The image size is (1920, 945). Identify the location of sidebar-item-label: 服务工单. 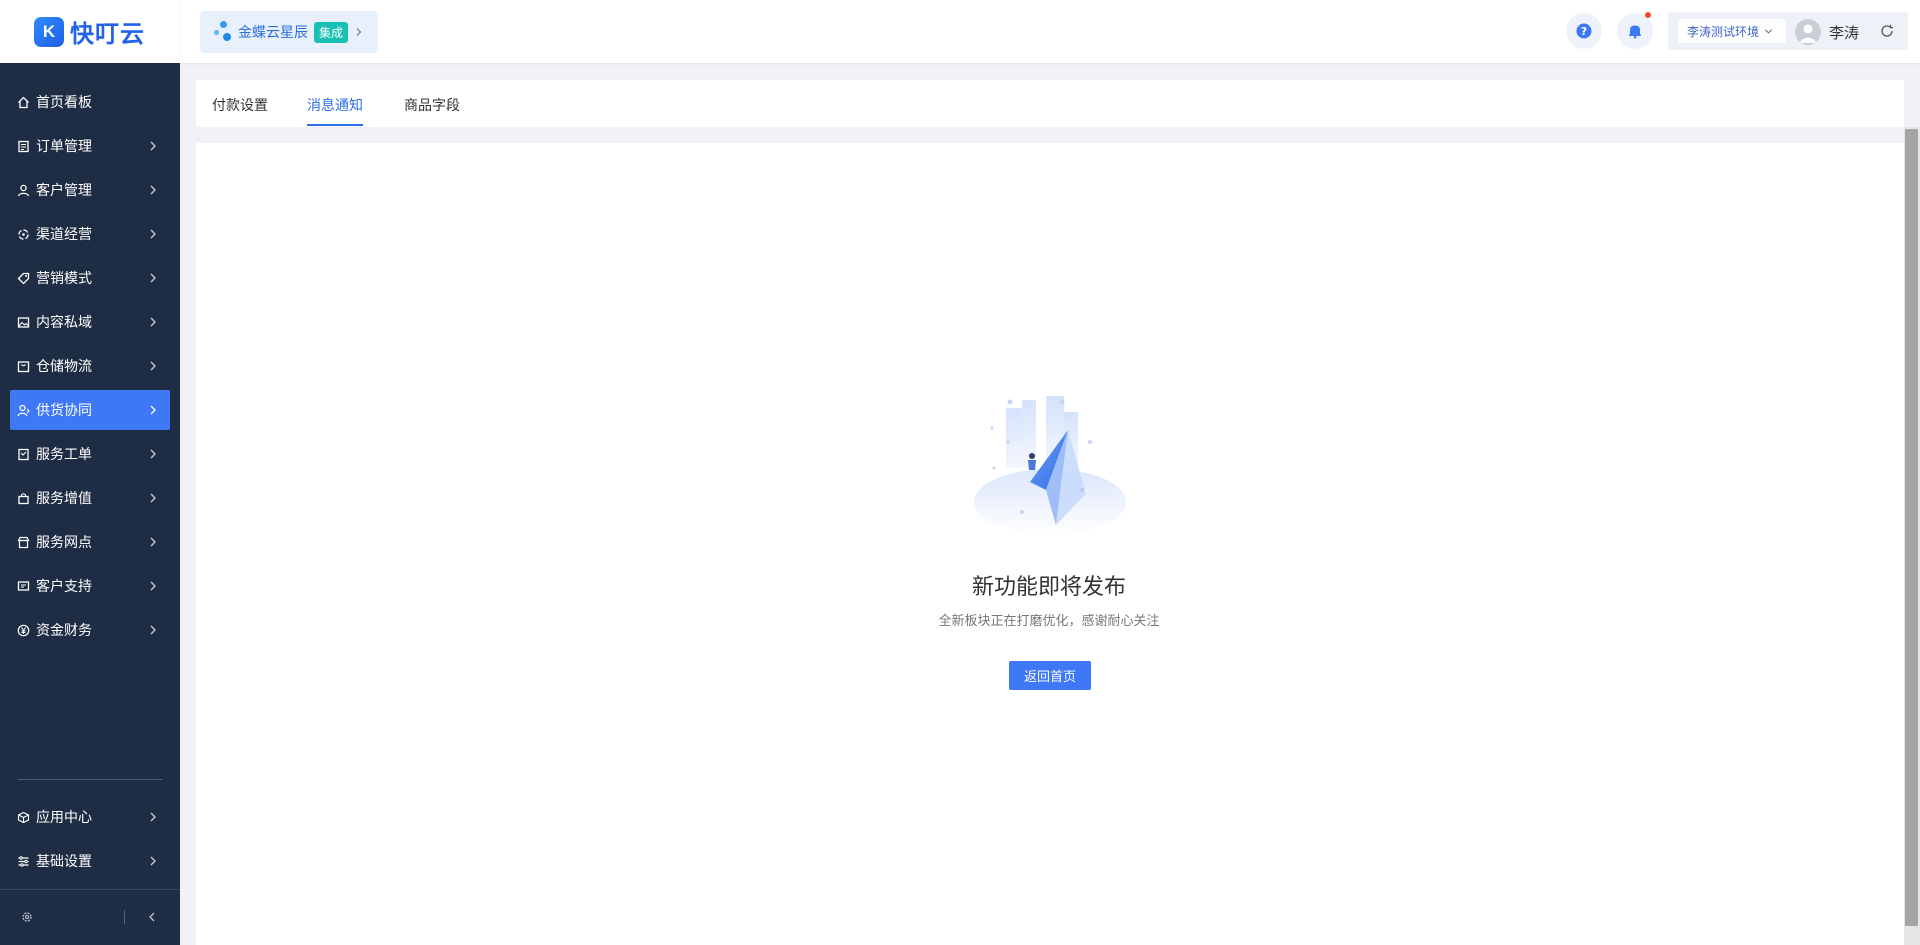
(64, 454).